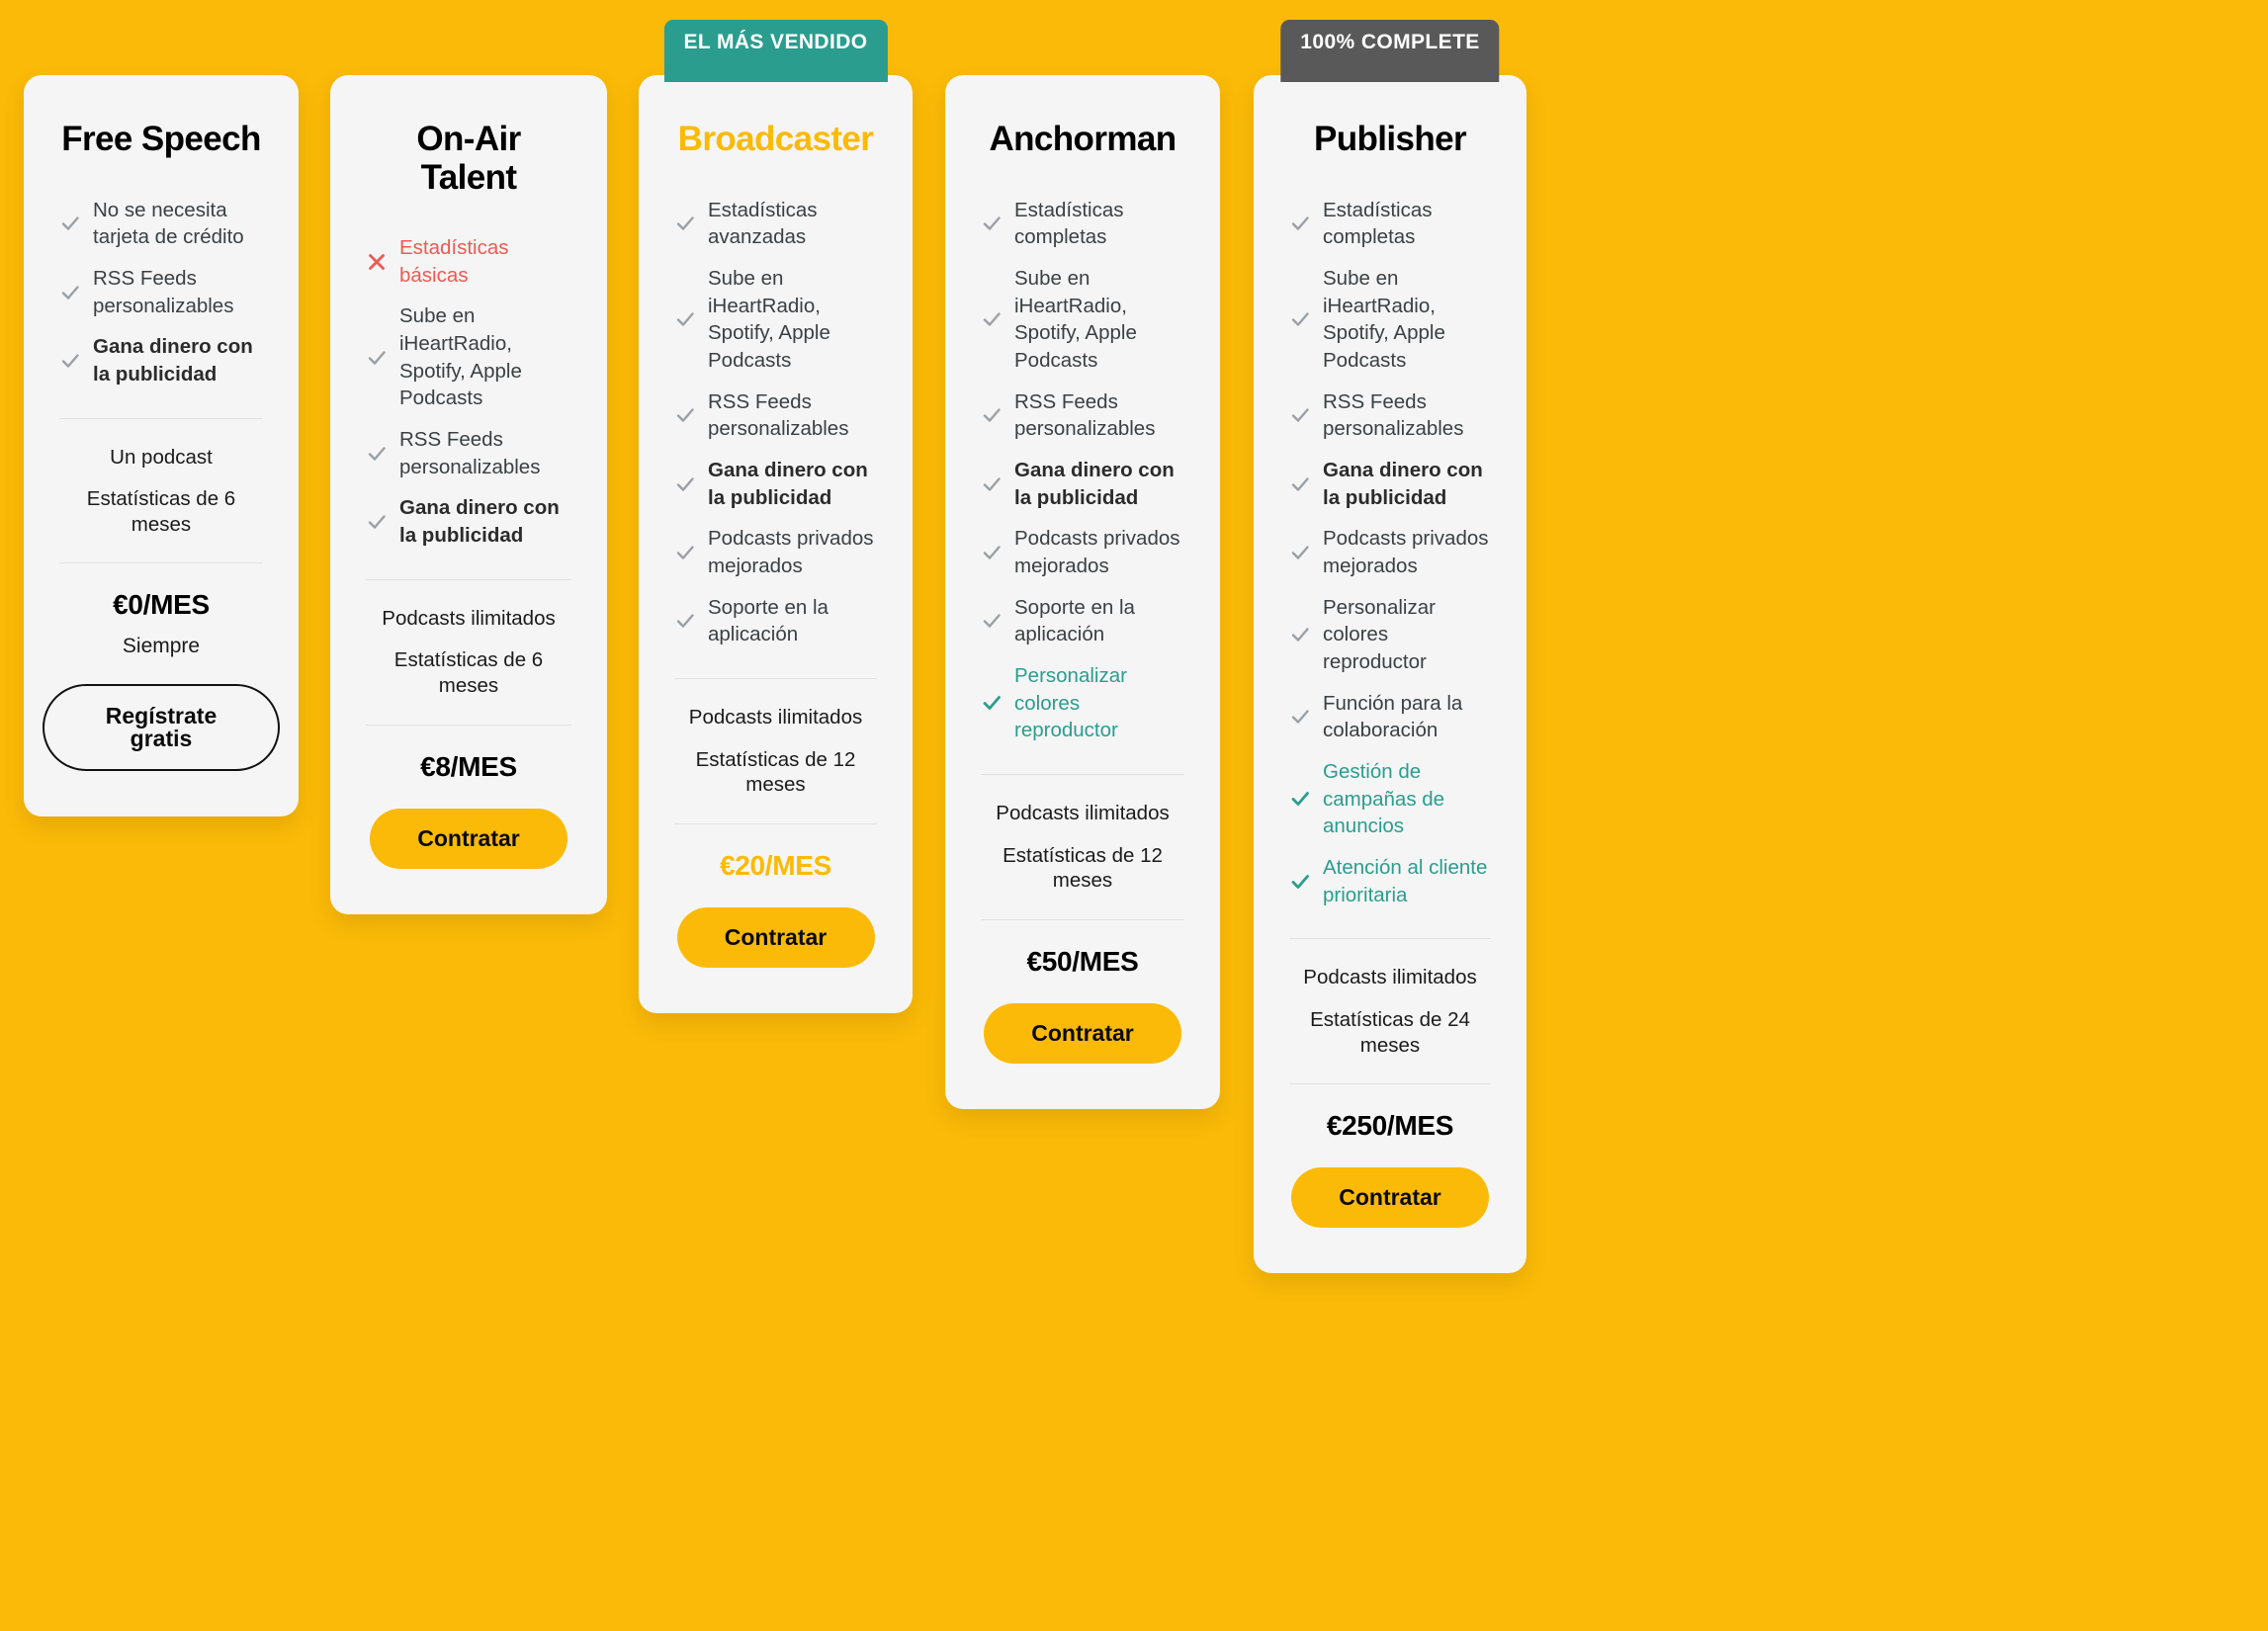 This screenshot has height=1631, width=2268. I want to click on signup-free-button: Regístrate gratis, so click(162, 728).